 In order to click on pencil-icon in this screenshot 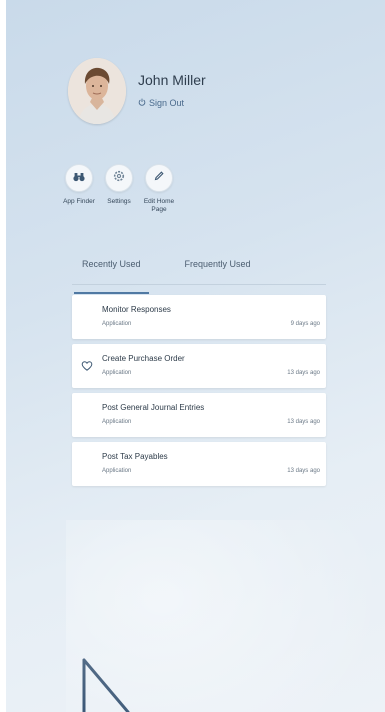, I will do `click(159, 178)`.